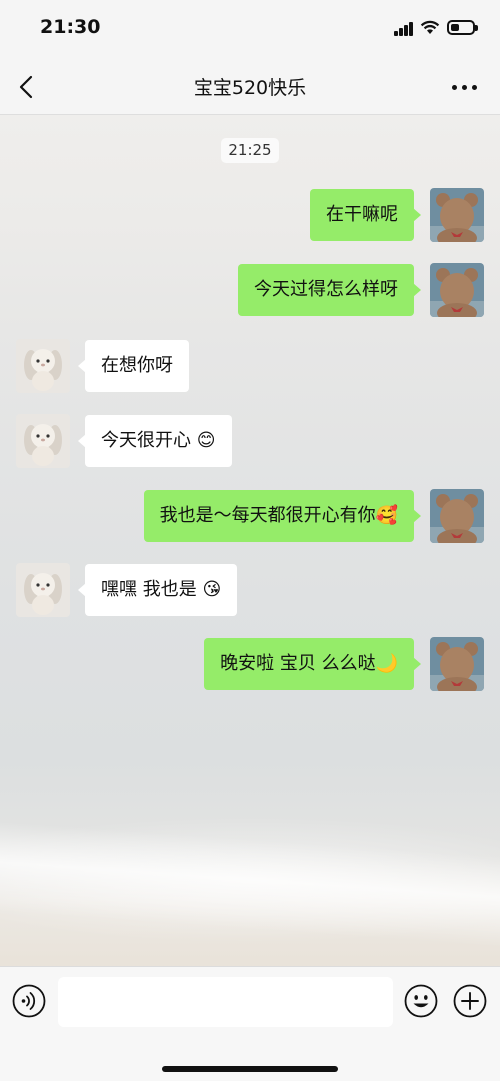 This screenshot has width=500, height=1081. What do you see at coordinates (70, 27) in the screenshot?
I see `status-time: 21:30` at bounding box center [70, 27].